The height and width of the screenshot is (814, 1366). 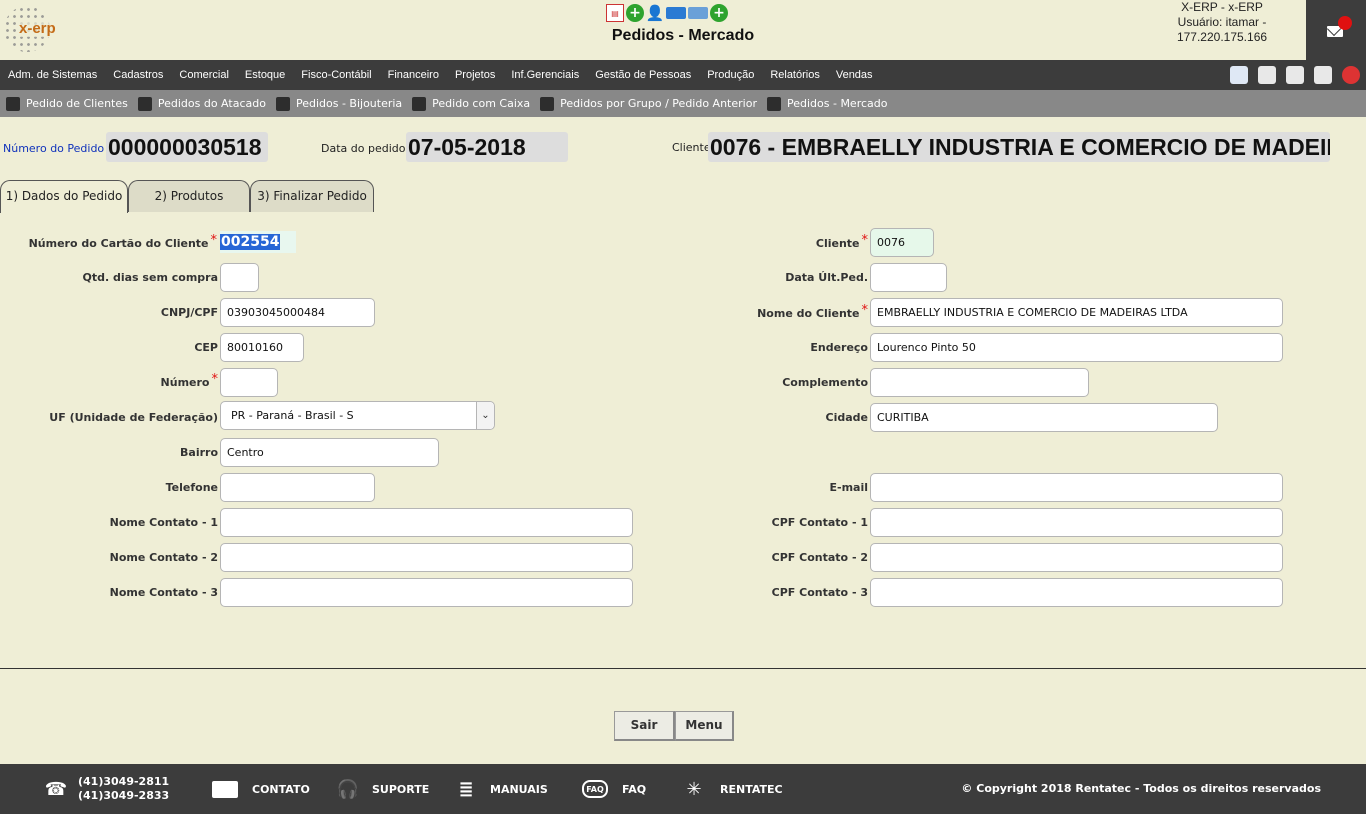 I want to click on menu-comercial: Comercial, so click(x=204, y=75).